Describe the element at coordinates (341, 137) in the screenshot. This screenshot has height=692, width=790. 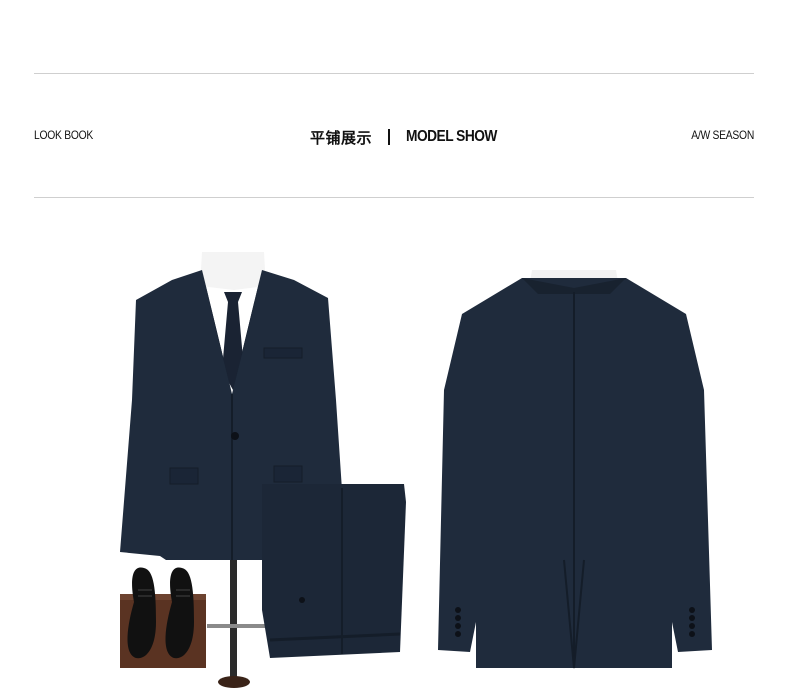
I see `title-chinese: 平铺展示` at that location.